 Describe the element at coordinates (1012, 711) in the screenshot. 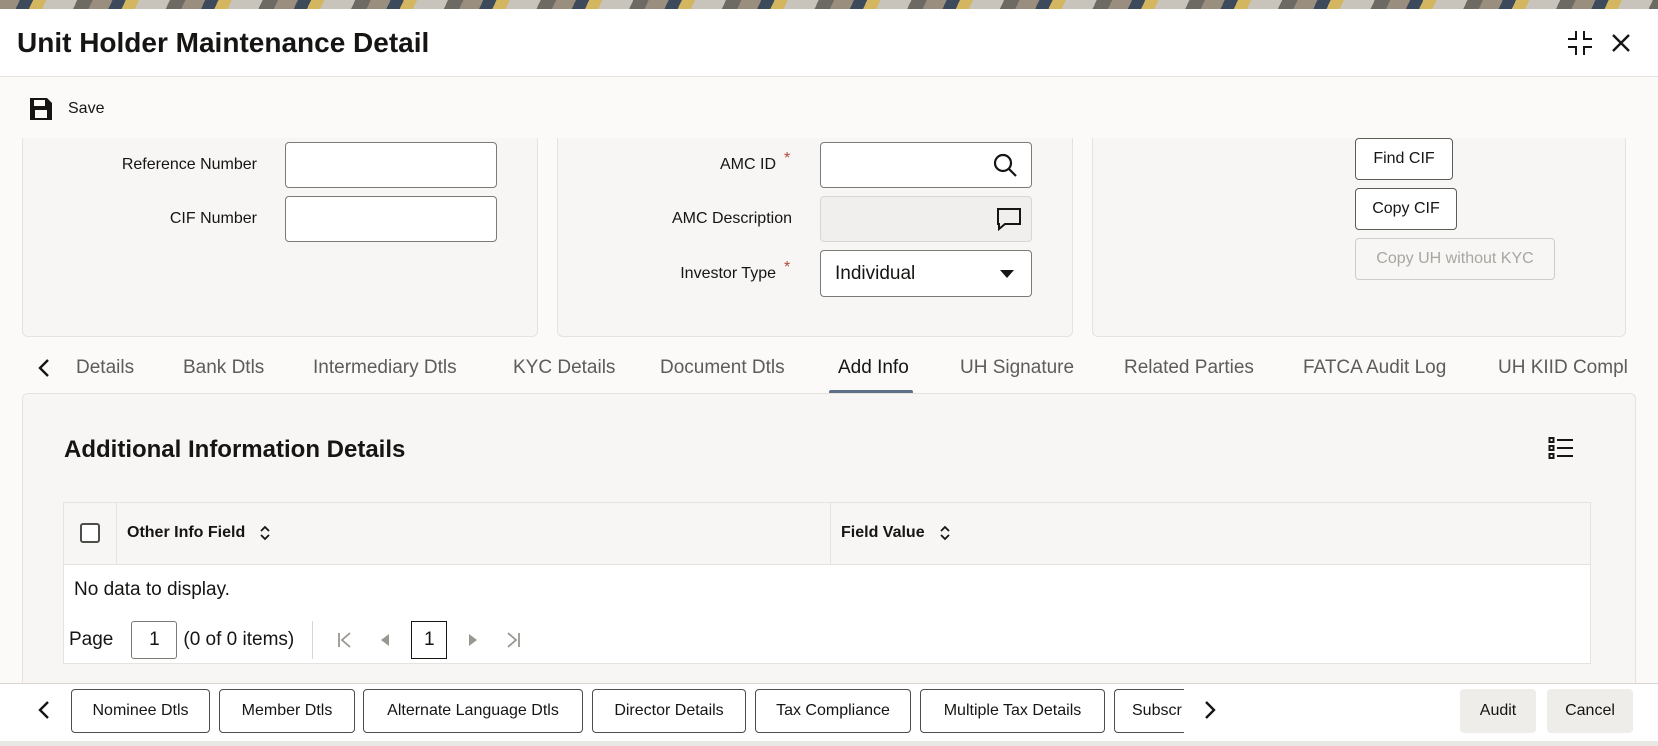

I see `multiple-tax-details-button: Multiple Tax Details` at that location.